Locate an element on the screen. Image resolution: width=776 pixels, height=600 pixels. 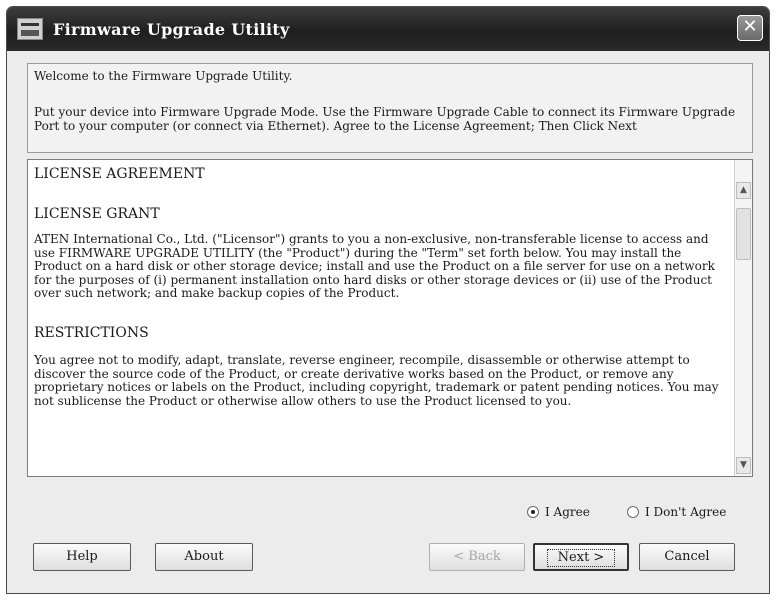
license-agreement-heading: LICENSE AGREEMENT is located at coordinates (119, 174).